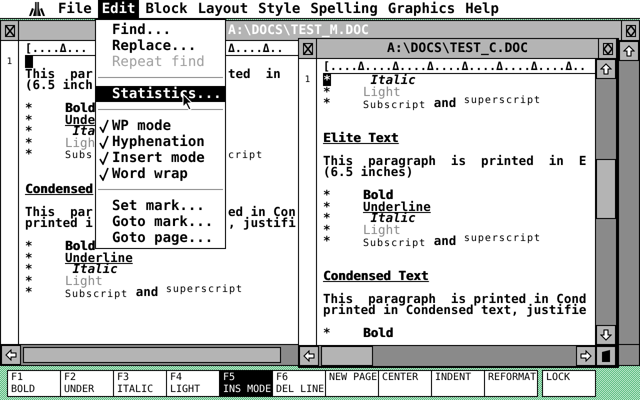 The image size is (640, 400). I want to click on function-key: LOCK, so click(569, 383).